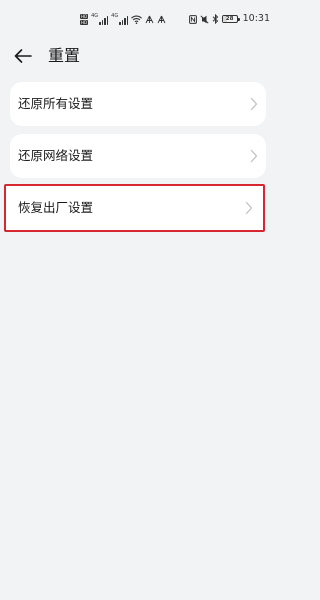  What do you see at coordinates (215, 19) in the screenshot?
I see `bluetooth-icon` at bounding box center [215, 19].